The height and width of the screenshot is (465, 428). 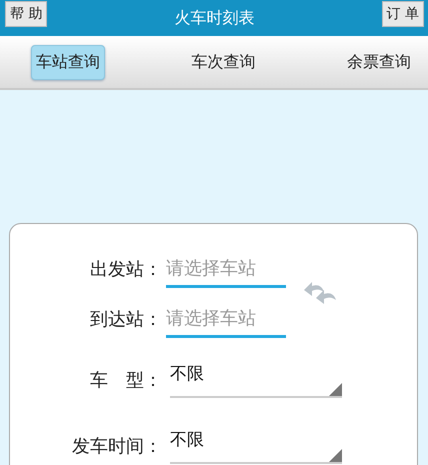 What do you see at coordinates (116, 446) in the screenshot?
I see `field-label: 发车时间：` at bounding box center [116, 446].